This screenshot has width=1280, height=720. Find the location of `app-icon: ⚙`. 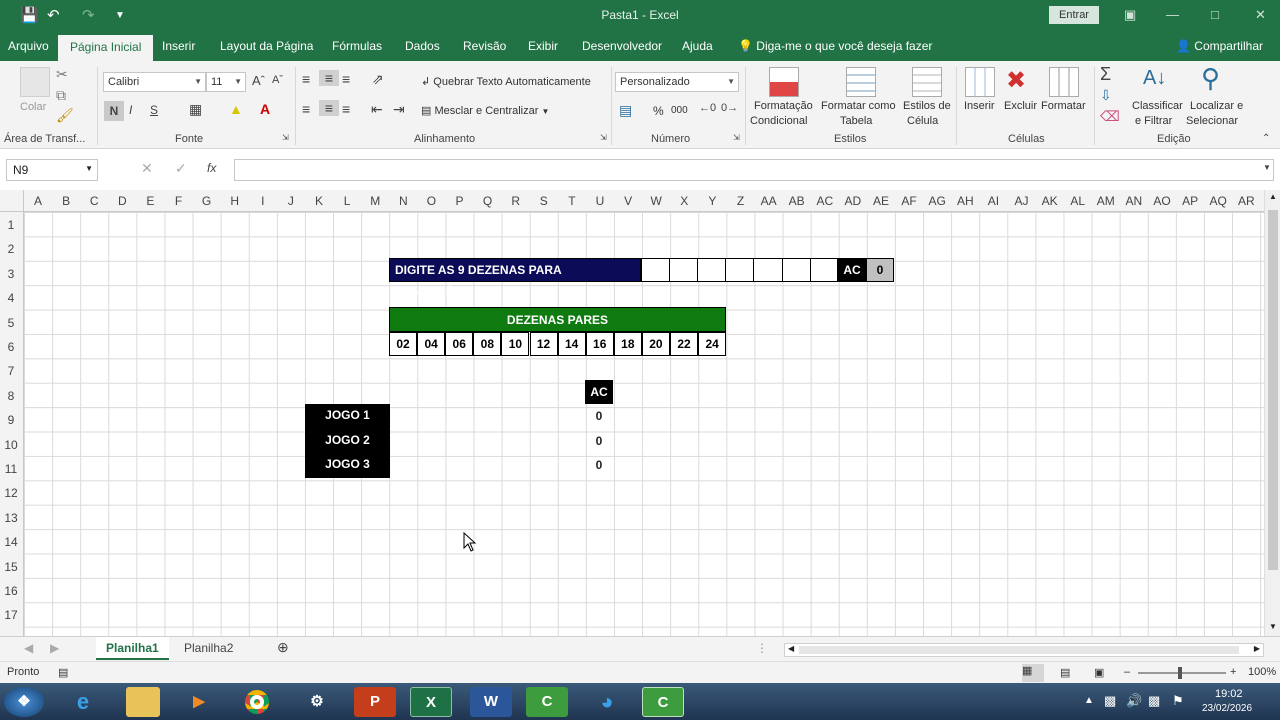

app-icon: ⚙ is located at coordinates (317, 702).